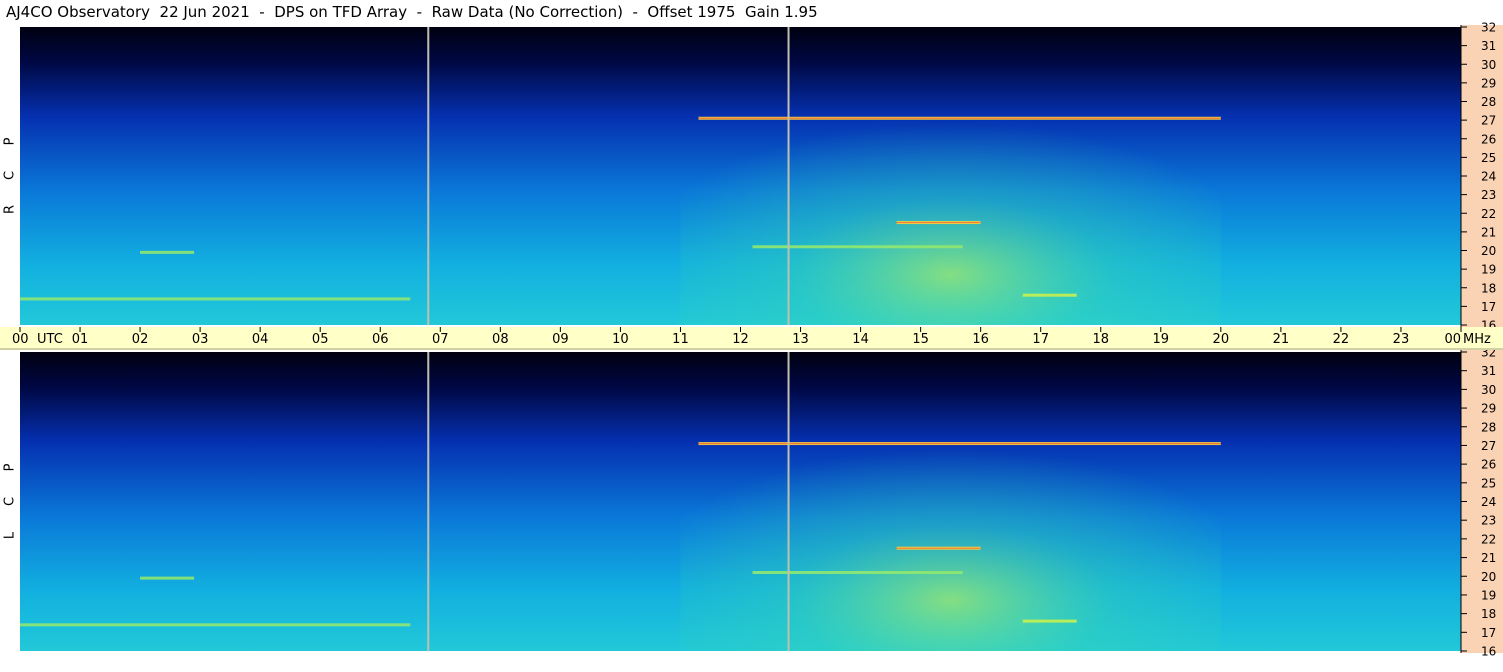 The image size is (1503, 672). I want to click on time-label-20: 20, so click(1221, 339).